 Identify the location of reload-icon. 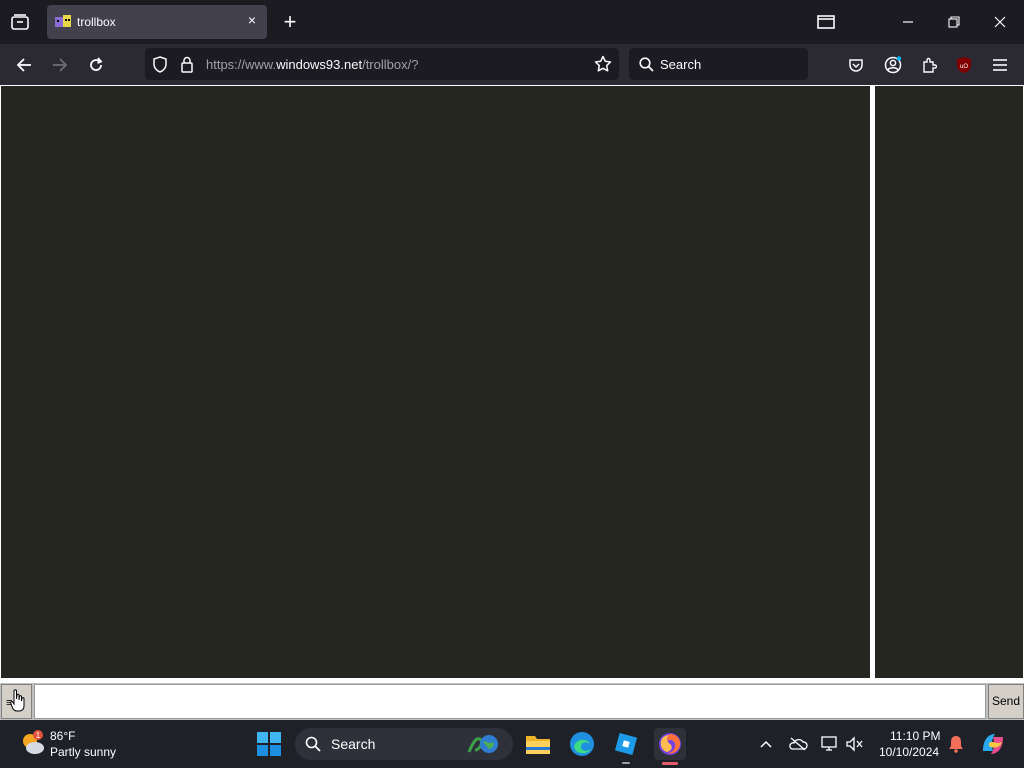
(96, 65).